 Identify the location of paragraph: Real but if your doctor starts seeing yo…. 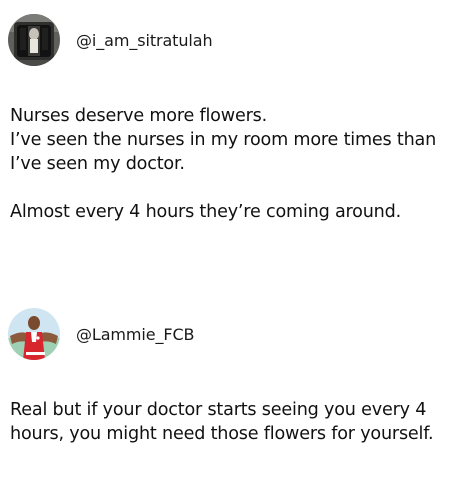
(233, 422).